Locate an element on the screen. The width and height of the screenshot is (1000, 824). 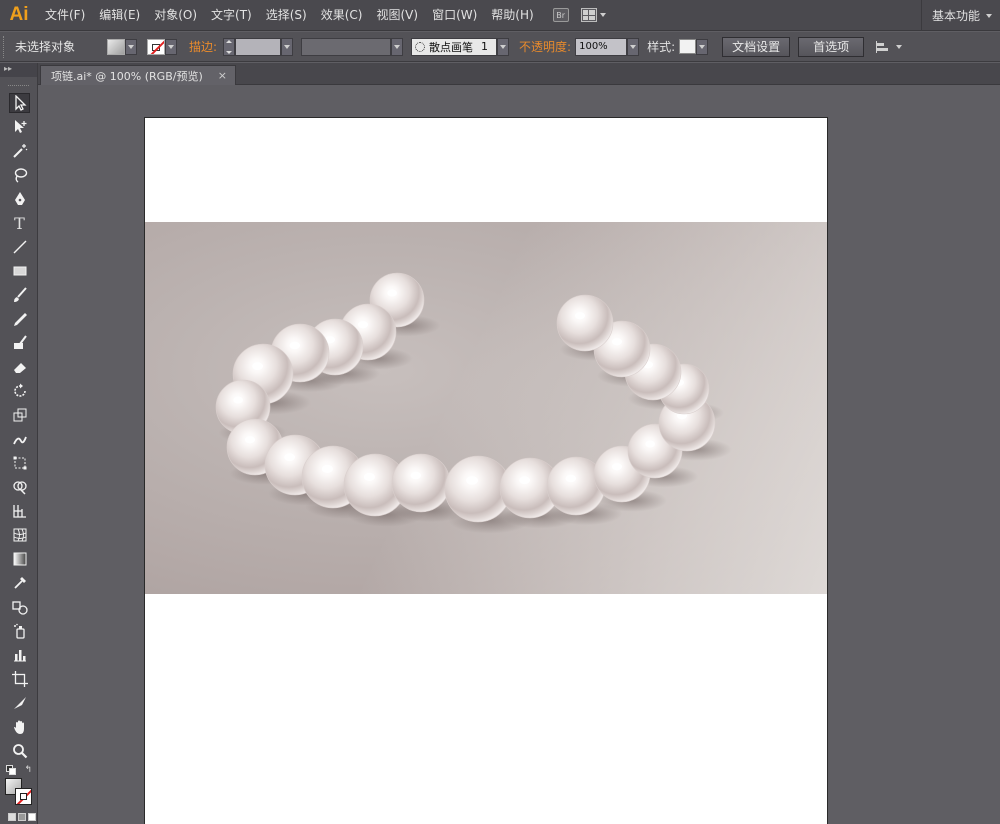
menu-edit: 编辑(E) is located at coordinates (119, 15).